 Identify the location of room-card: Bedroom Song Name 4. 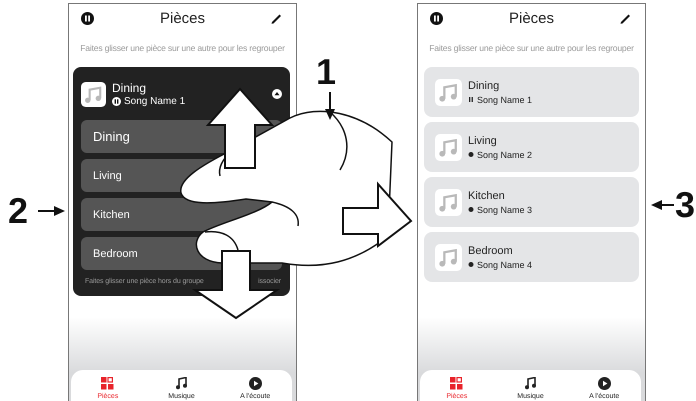
(531, 257).